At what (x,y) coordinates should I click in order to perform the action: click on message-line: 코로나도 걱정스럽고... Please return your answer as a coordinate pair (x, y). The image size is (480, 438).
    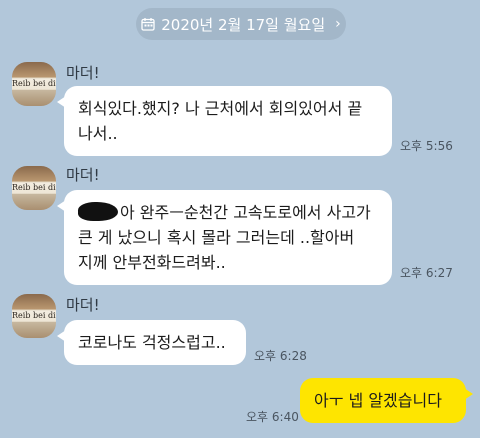
    Looking at the image, I should click on (152, 342).